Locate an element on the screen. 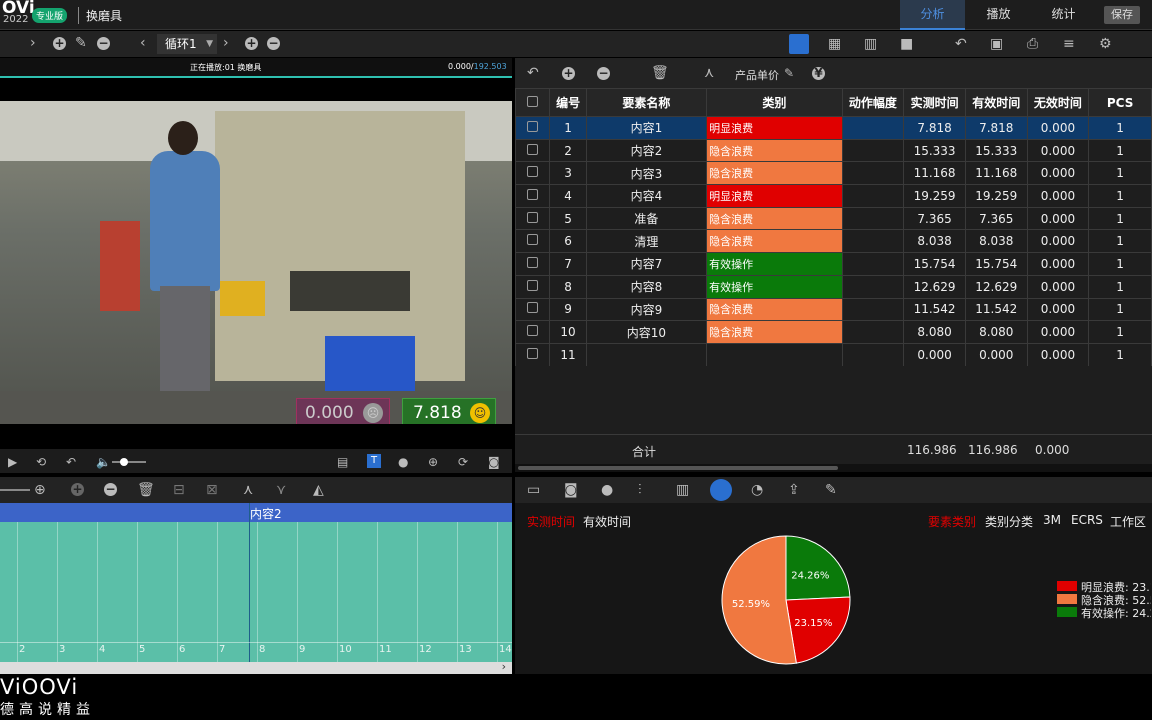 This screenshot has width=1152, height=720. cell-category: 隐含浪费 is located at coordinates (774, 150).